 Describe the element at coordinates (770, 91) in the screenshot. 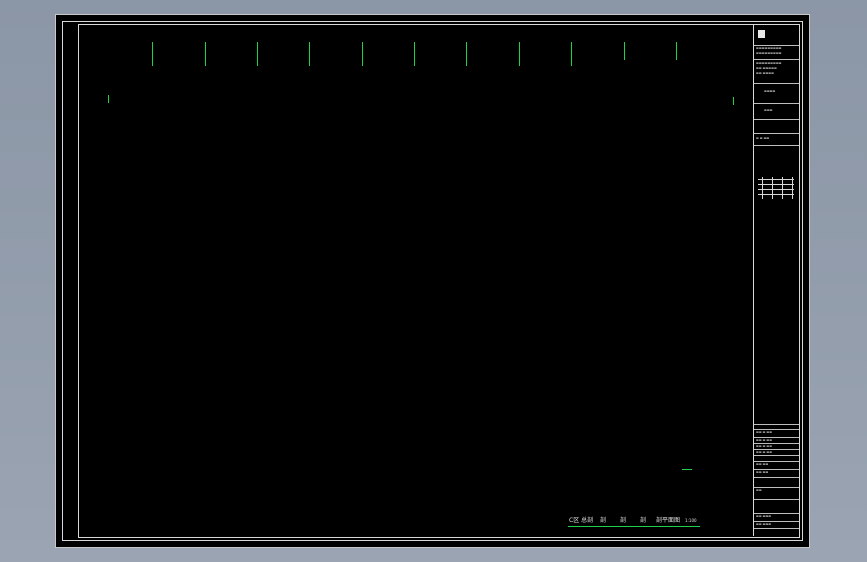

I see `title-text: ▬▬▬▬` at that location.